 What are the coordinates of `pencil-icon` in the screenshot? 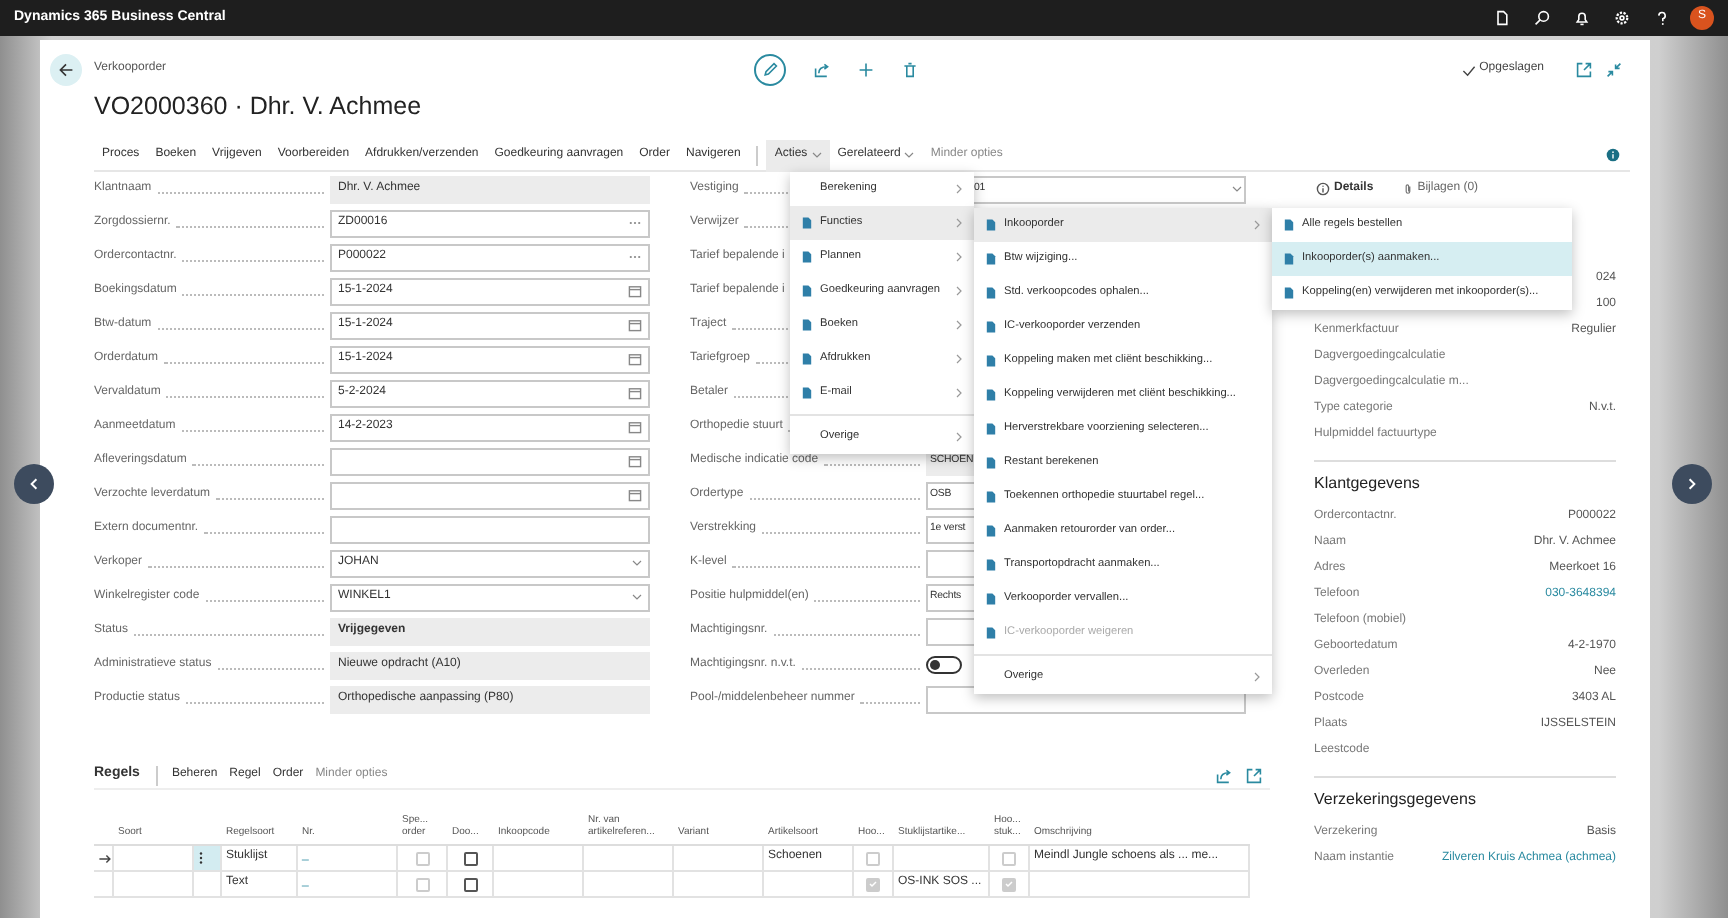 It's located at (770, 70).